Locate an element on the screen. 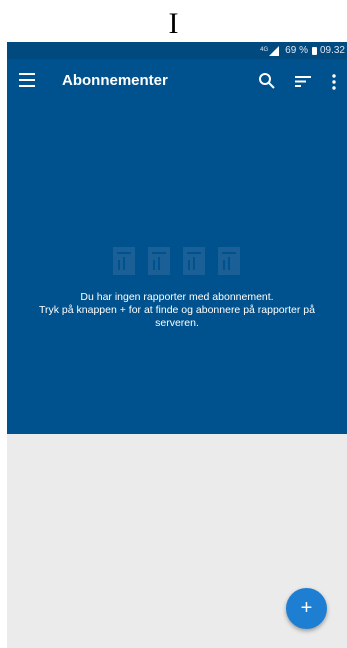  report-icons is located at coordinates (176, 261).